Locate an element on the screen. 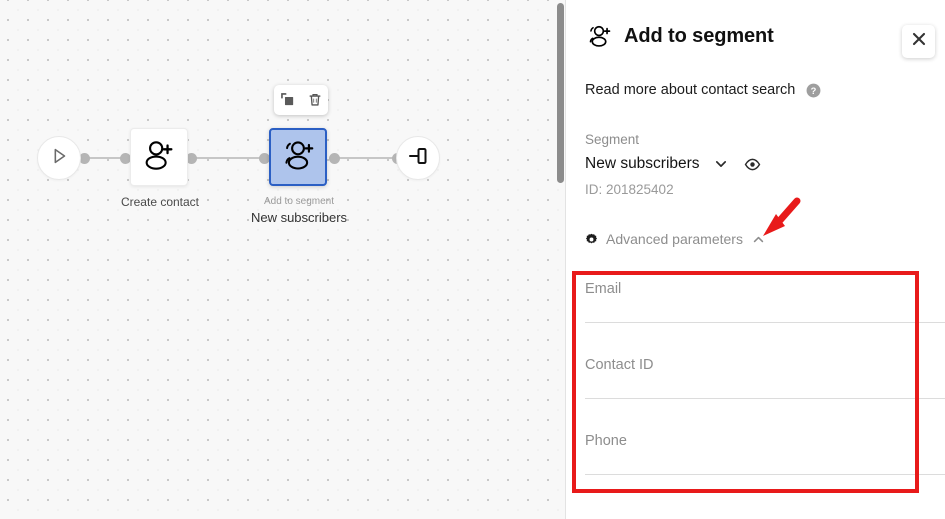 The image size is (945, 519). node-create-contact is located at coordinates (159, 157).